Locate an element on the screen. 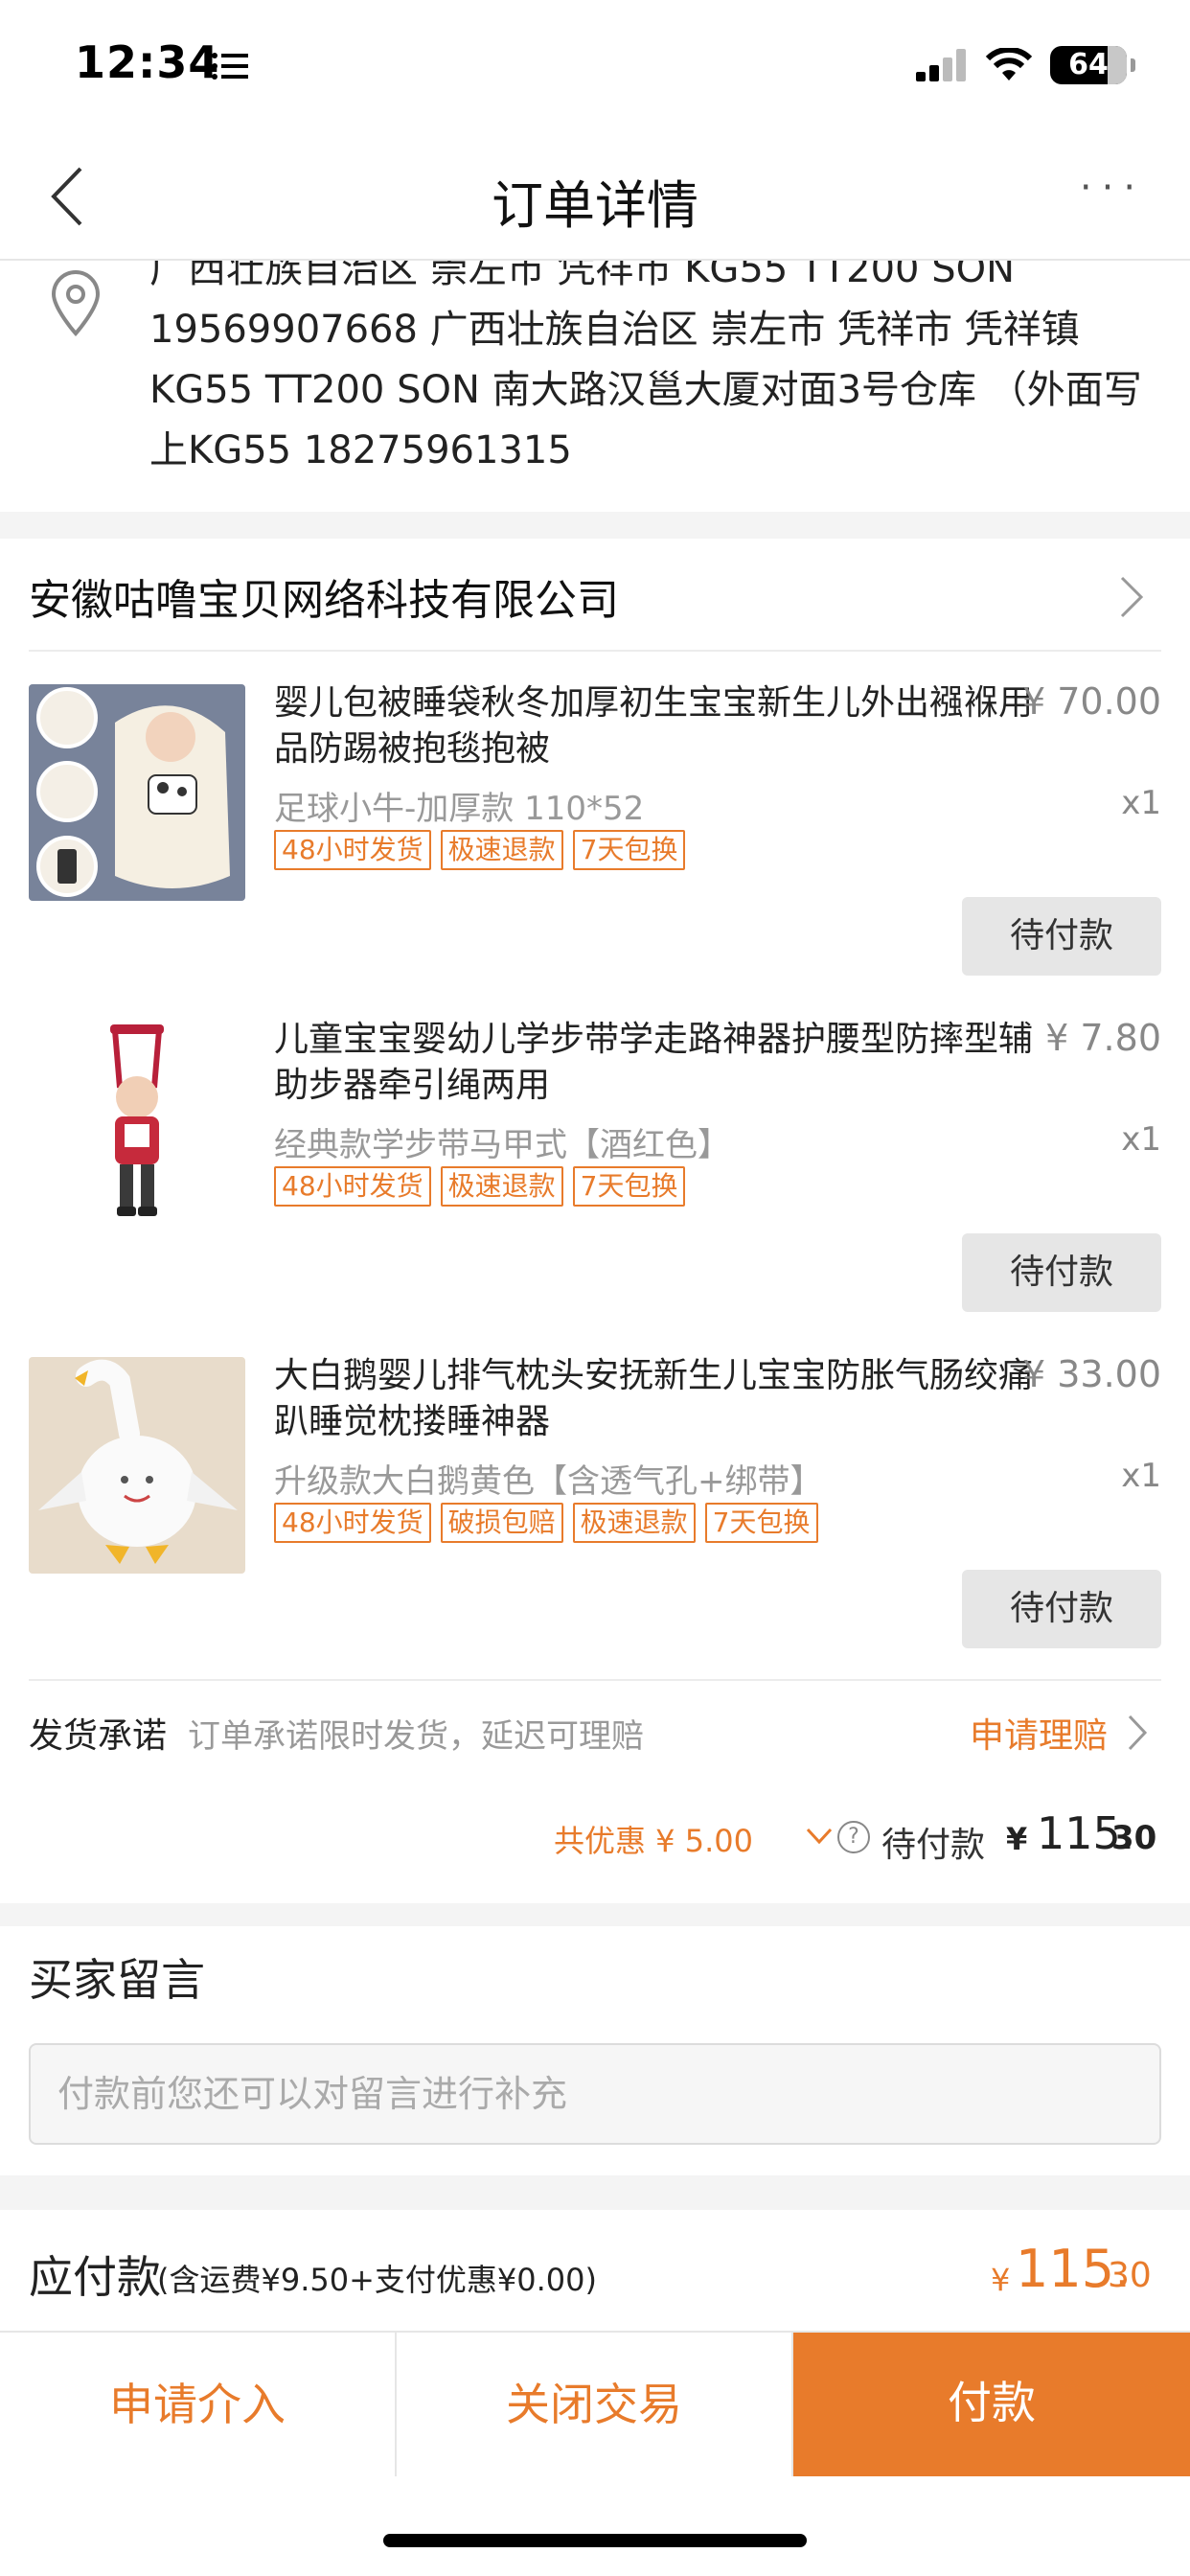  delivery-promise-row: 发货承诺 订单承诺限时发货，延迟可理赔 申请理赔 is located at coordinates (595, 1725).